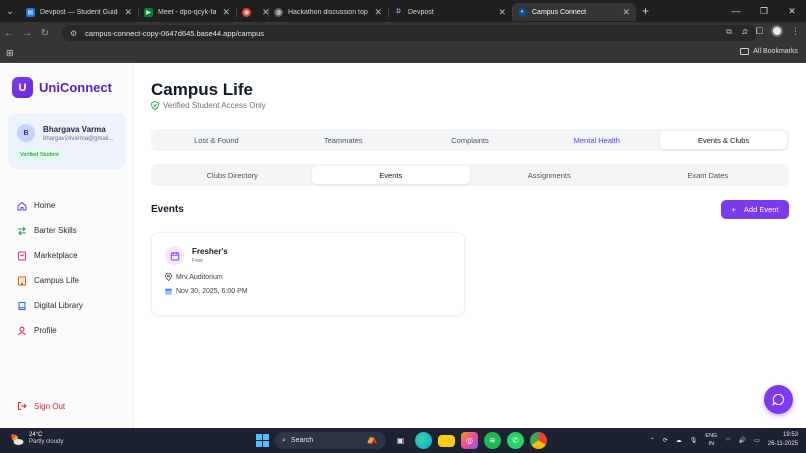 The width and height of the screenshot is (806, 453). Describe the element at coordinates (328, 12) in the screenshot. I see `browser-tab-hackathon: ◍ Hackathon discussion topics ✕` at that location.